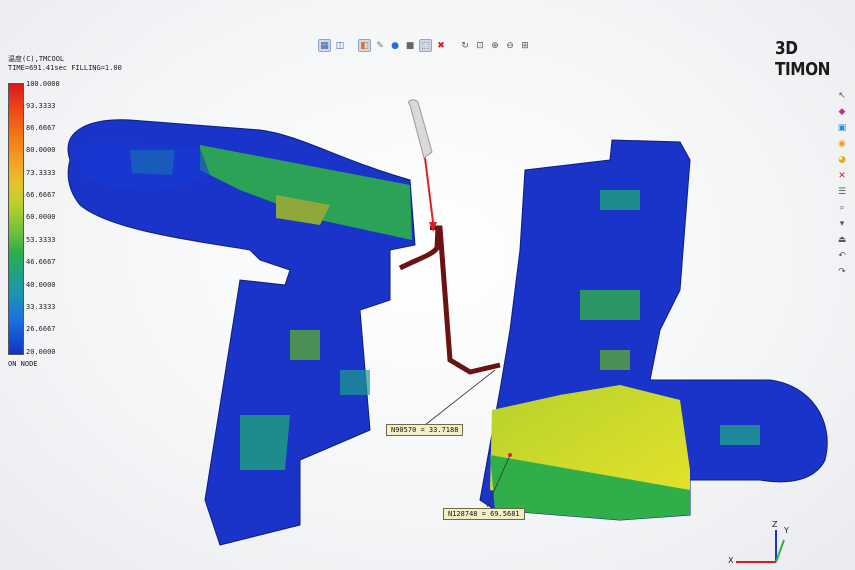 The height and width of the screenshot is (570, 855). I want to click on axis-z-label: Z, so click(775, 524).